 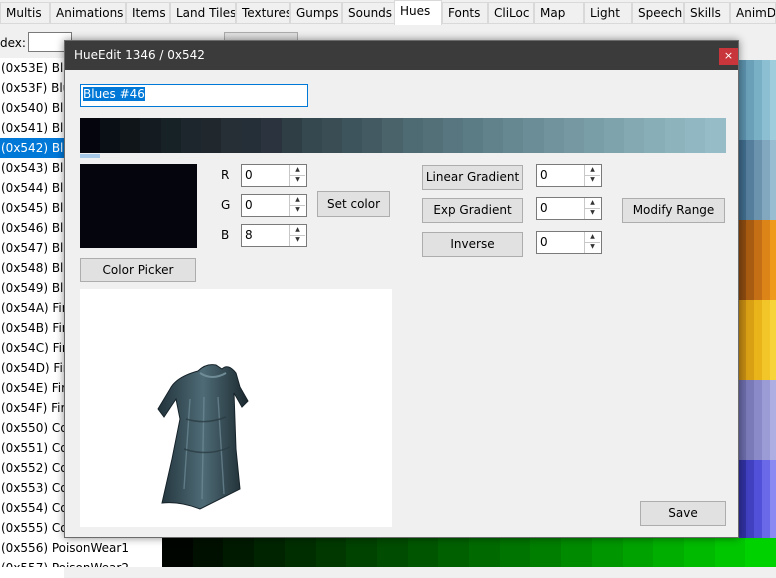 What do you see at coordinates (401, 55) in the screenshot?
I see `dialog-titlebar: HueEdit 1346 / 0x542 ×` at bounding box center [401, 55].